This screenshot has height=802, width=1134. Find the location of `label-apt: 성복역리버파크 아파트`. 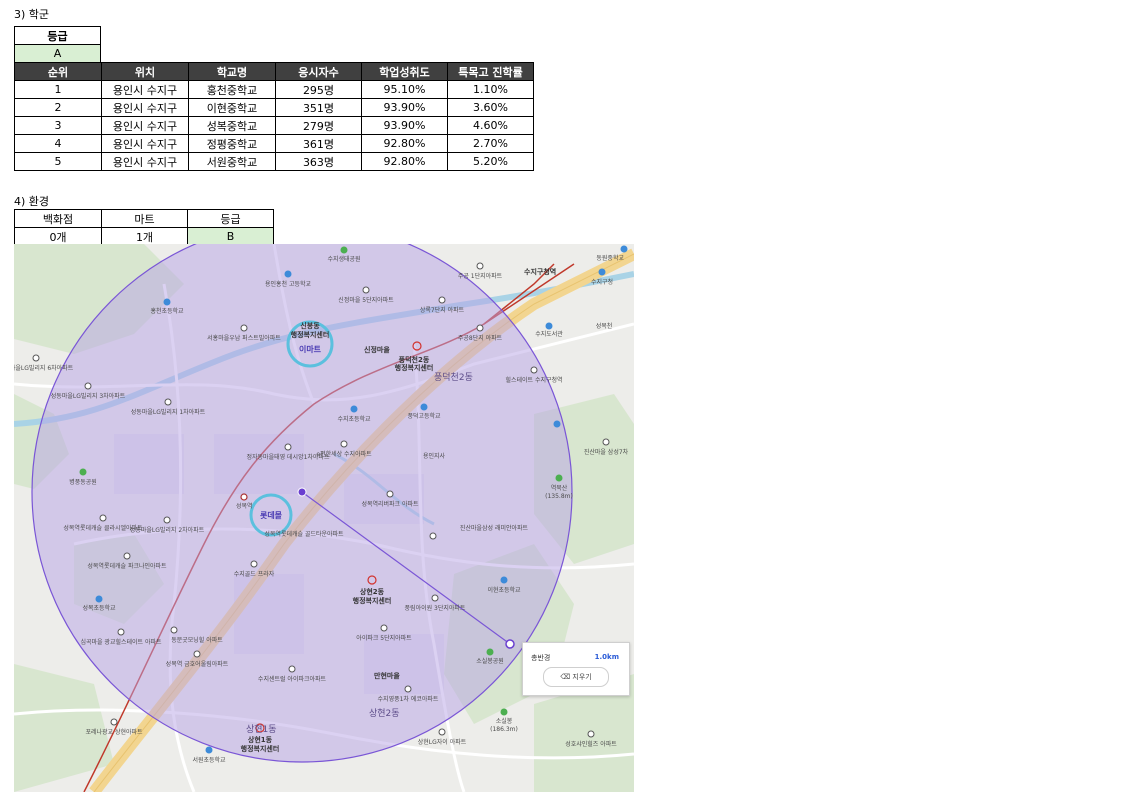

label-apt: 성복역리버파크 아파트 is located at coordinates (390, 504).